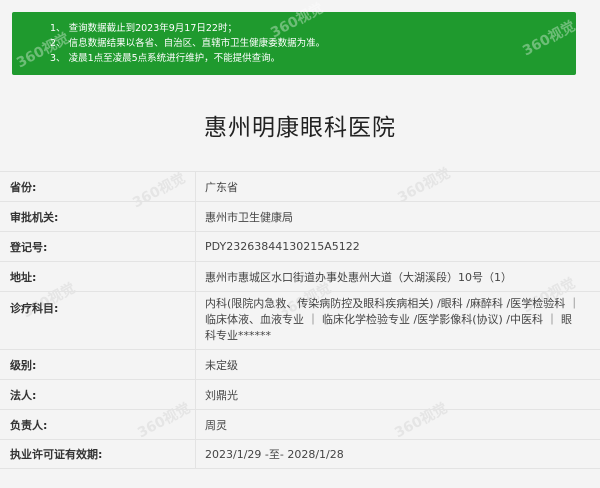 This screenshot has height=488, width=600. What do you see at coordinates (300, 394) in the screenshot?
I see `table-row: 法人: 刘鼎光` at bounding box center [300, 394].